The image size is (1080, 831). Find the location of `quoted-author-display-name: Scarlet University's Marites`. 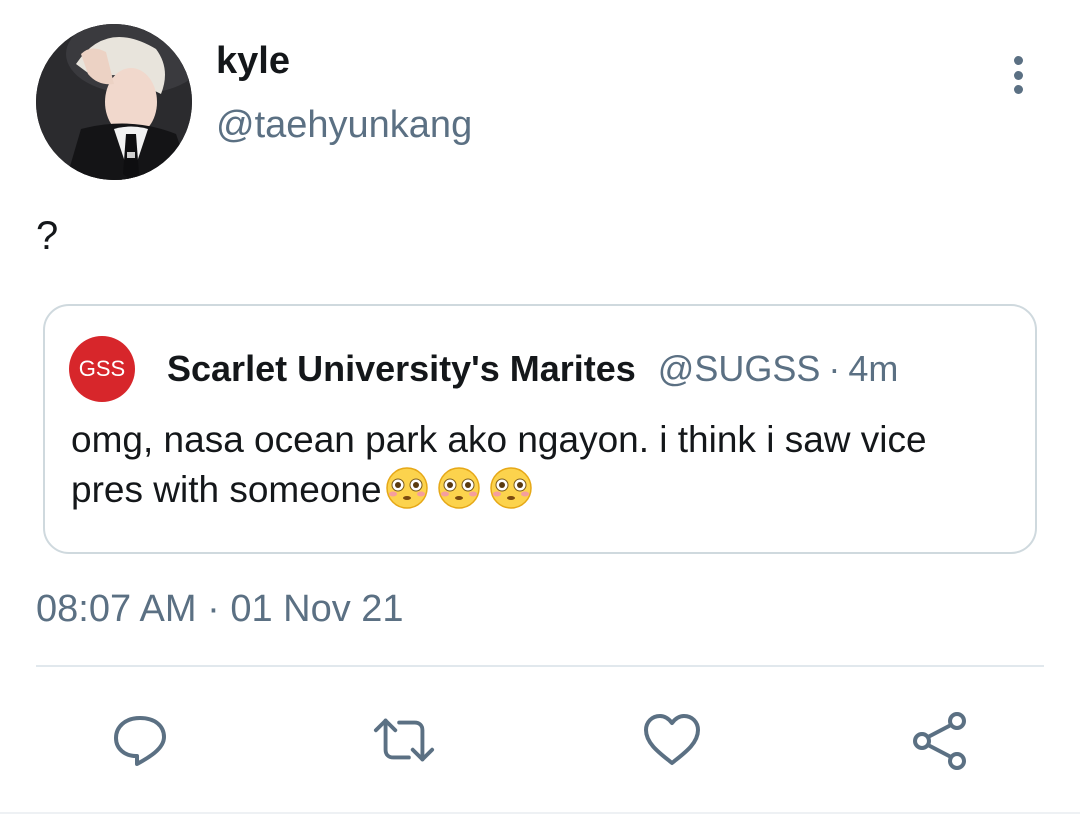

quoted-author-display-name: Scarlet University's Marites is located at coordinates (401, 368).